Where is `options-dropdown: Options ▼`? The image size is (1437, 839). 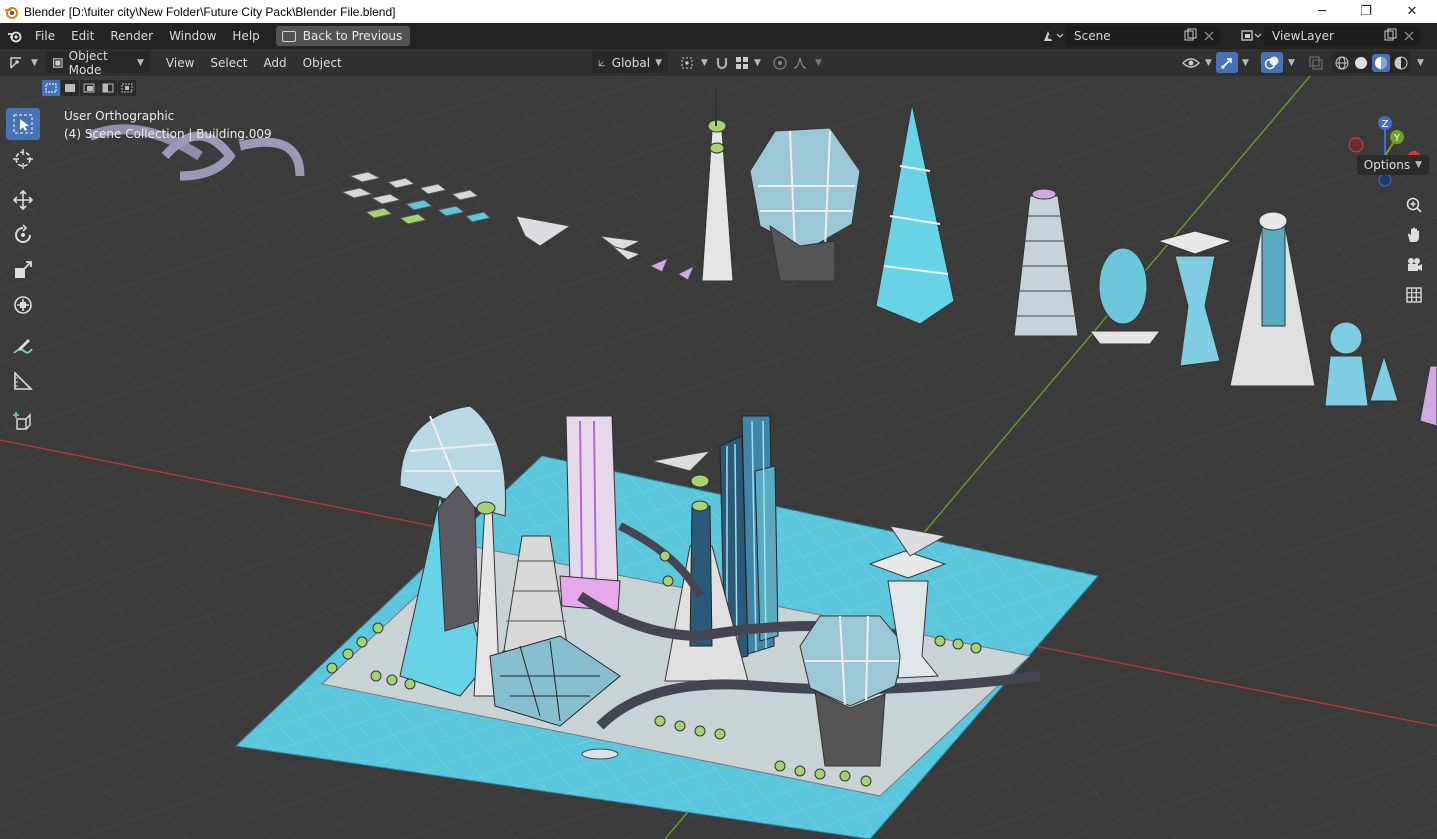 options-dropdown: Options ▼ is located at coordinates (1392, 165).